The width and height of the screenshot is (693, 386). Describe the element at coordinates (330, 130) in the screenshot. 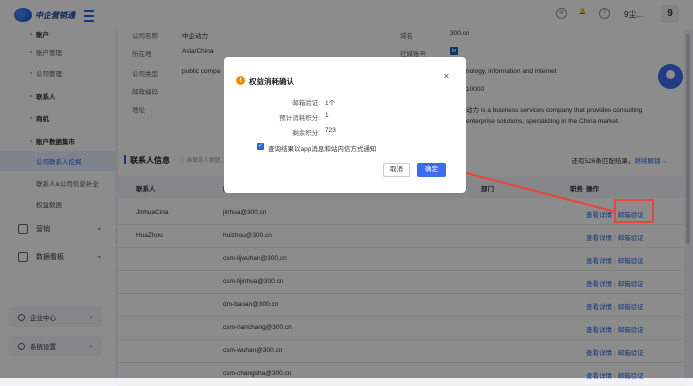

I see `remaining-points-value: 723` at that location.